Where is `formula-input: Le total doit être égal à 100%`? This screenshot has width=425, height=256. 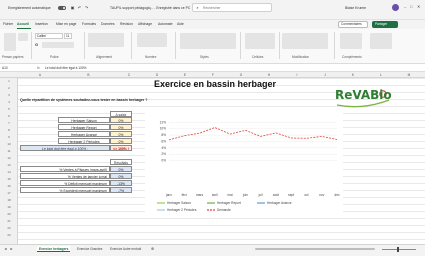
formula-input: Le total doit être égal à 100% is located at coordinates (65, 68).